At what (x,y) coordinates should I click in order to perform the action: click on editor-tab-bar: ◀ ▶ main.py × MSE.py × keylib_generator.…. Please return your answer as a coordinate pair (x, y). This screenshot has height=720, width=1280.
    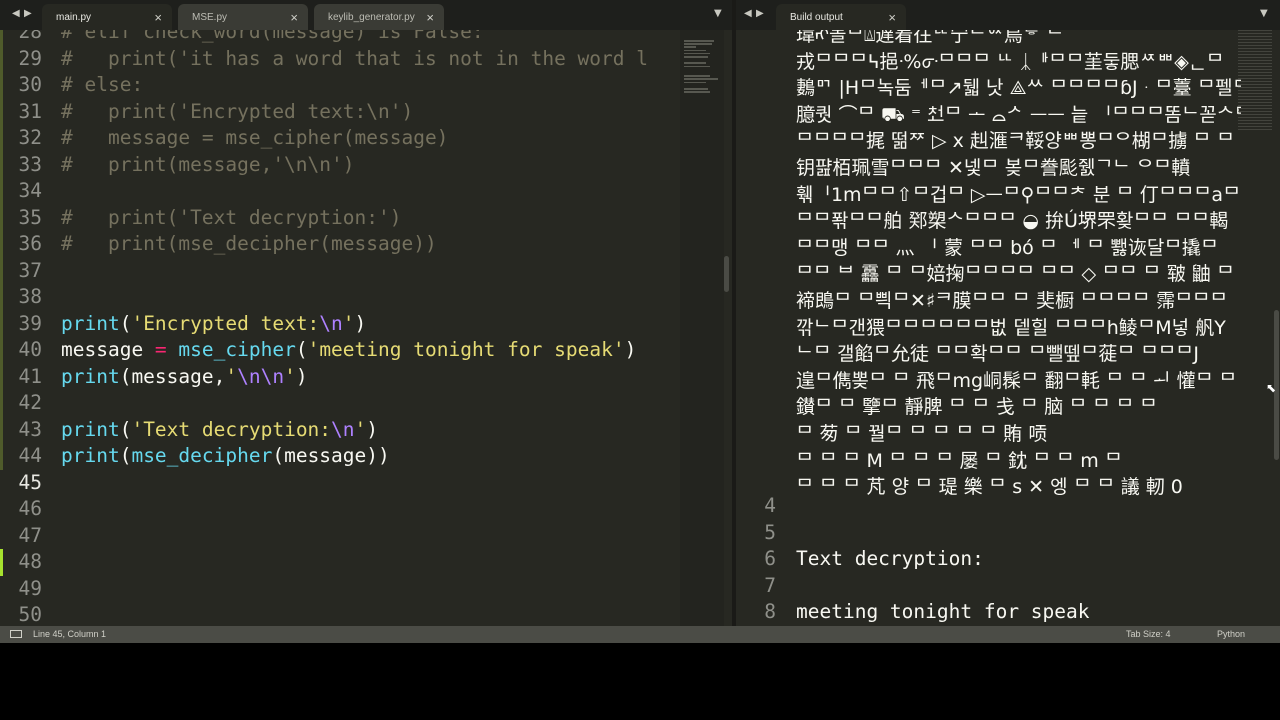
    Looking at the image, I should click on (367, 15).